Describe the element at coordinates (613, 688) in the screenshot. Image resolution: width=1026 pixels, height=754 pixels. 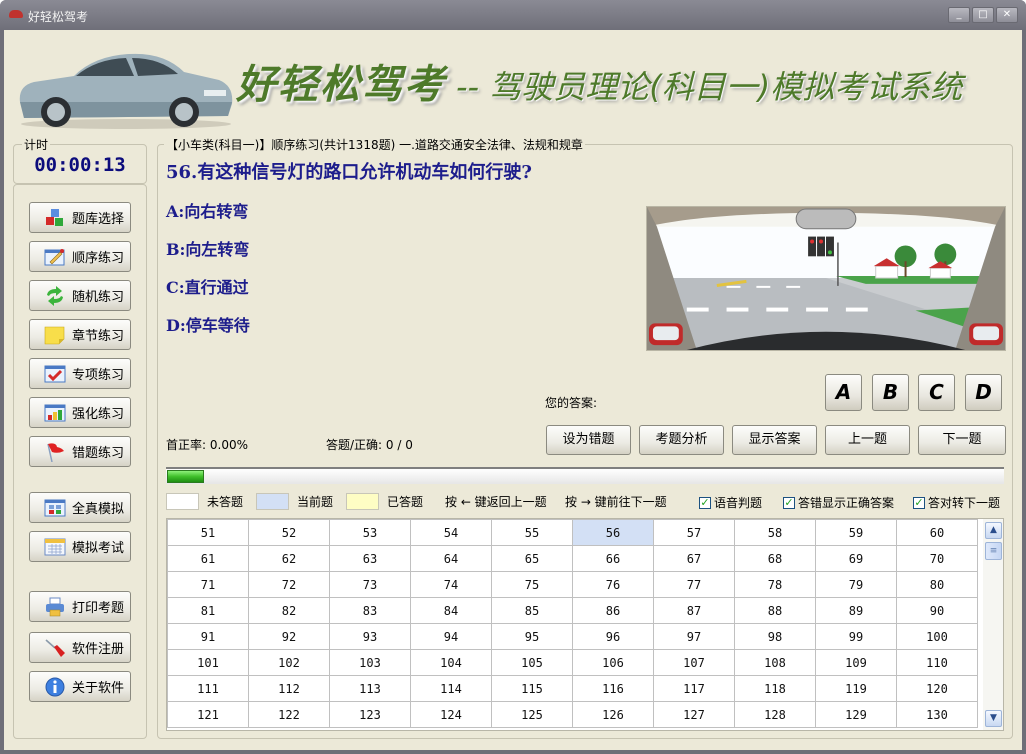
I see `question-cell: 116` at that location.